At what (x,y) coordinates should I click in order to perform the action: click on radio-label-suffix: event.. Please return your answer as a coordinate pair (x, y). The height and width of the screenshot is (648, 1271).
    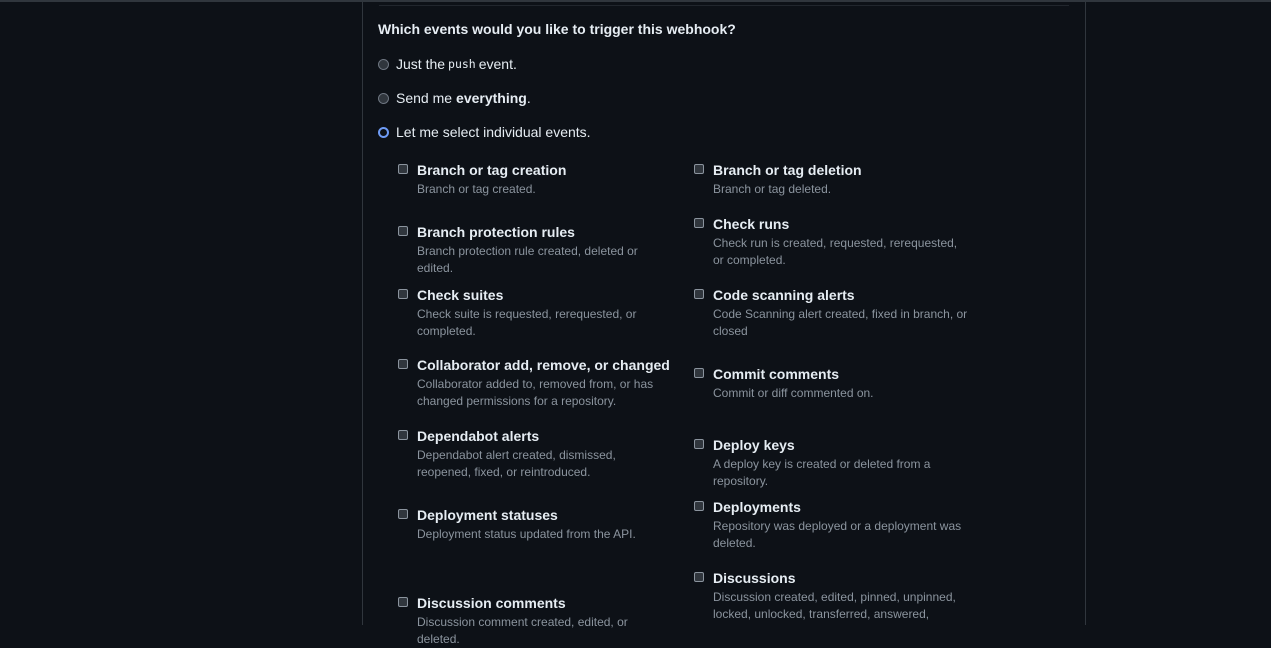
    Looking at the image, I should click on (497, 64).